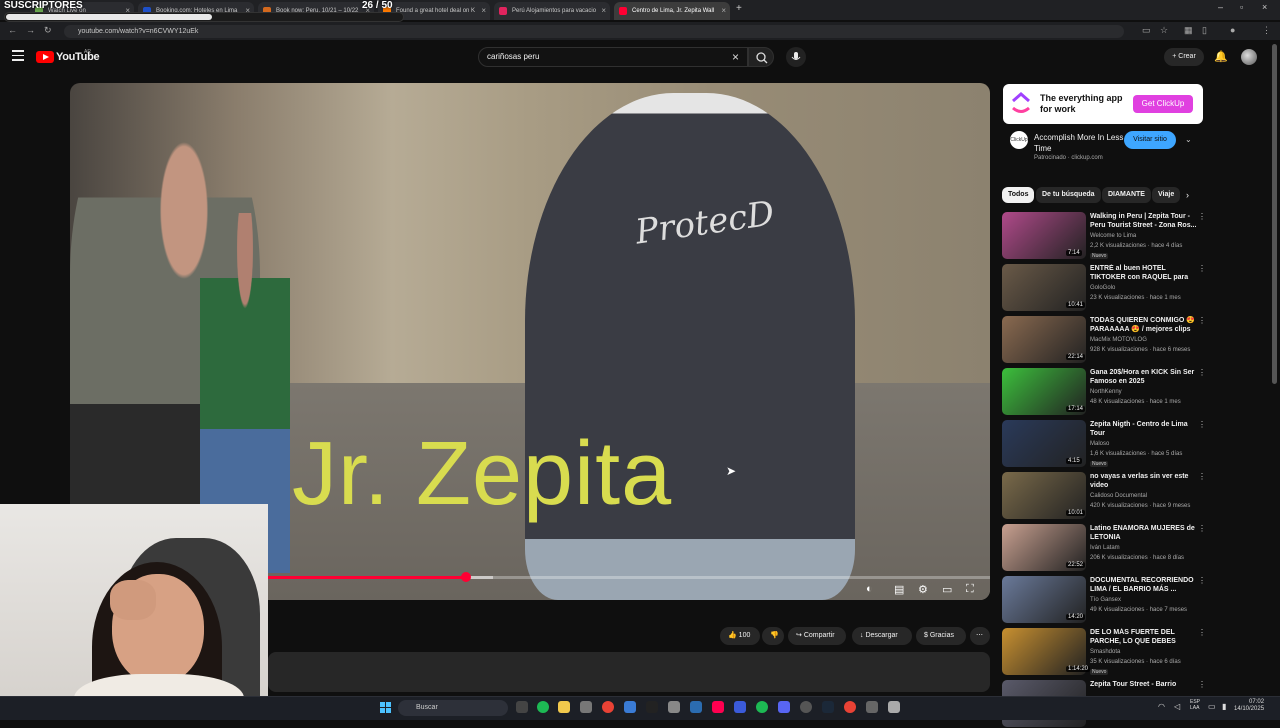 The height and width of the screenshot is (728, 1280). I want to click on video-title: no vayas a verlas sin ver este video, so click(1144, 481).